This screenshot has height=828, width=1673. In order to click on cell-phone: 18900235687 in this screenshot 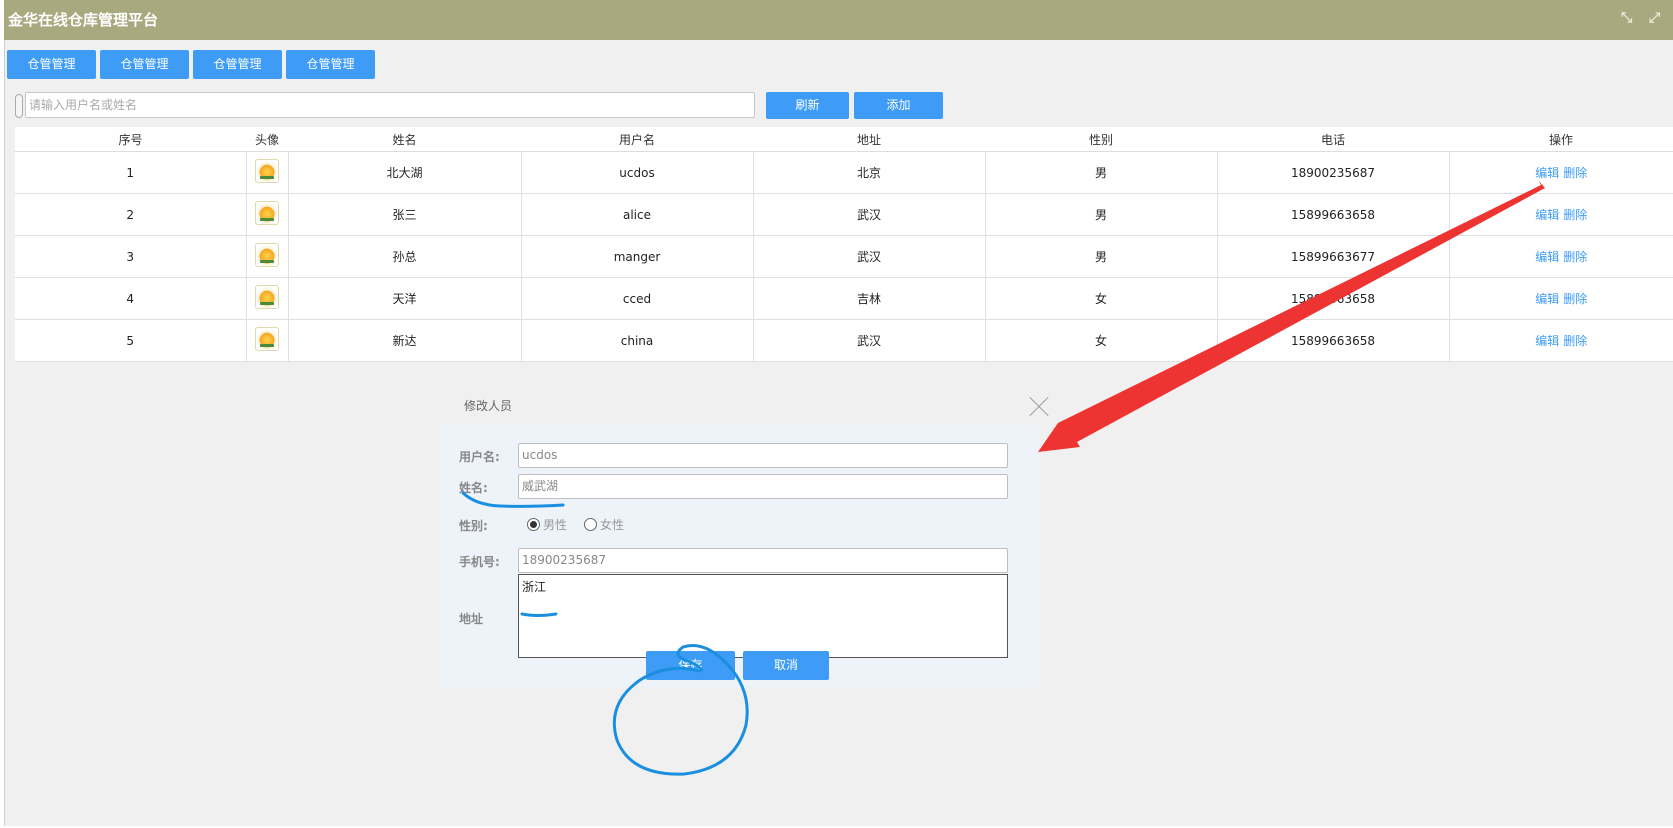, I will do `click(1333, 172)`.